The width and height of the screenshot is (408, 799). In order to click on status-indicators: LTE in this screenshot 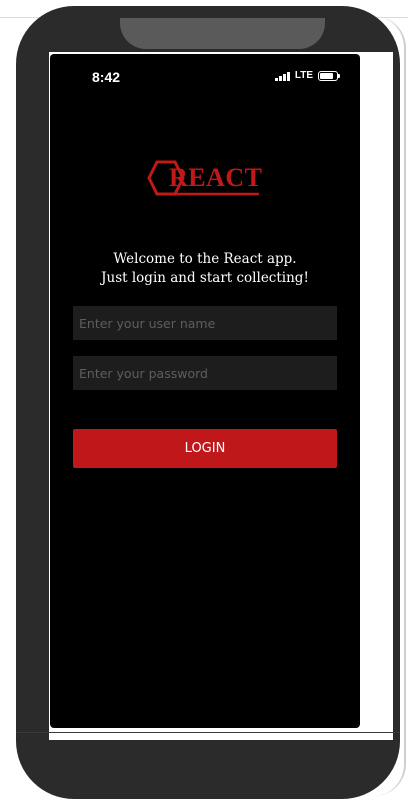, I will do `click(307, 75)`.